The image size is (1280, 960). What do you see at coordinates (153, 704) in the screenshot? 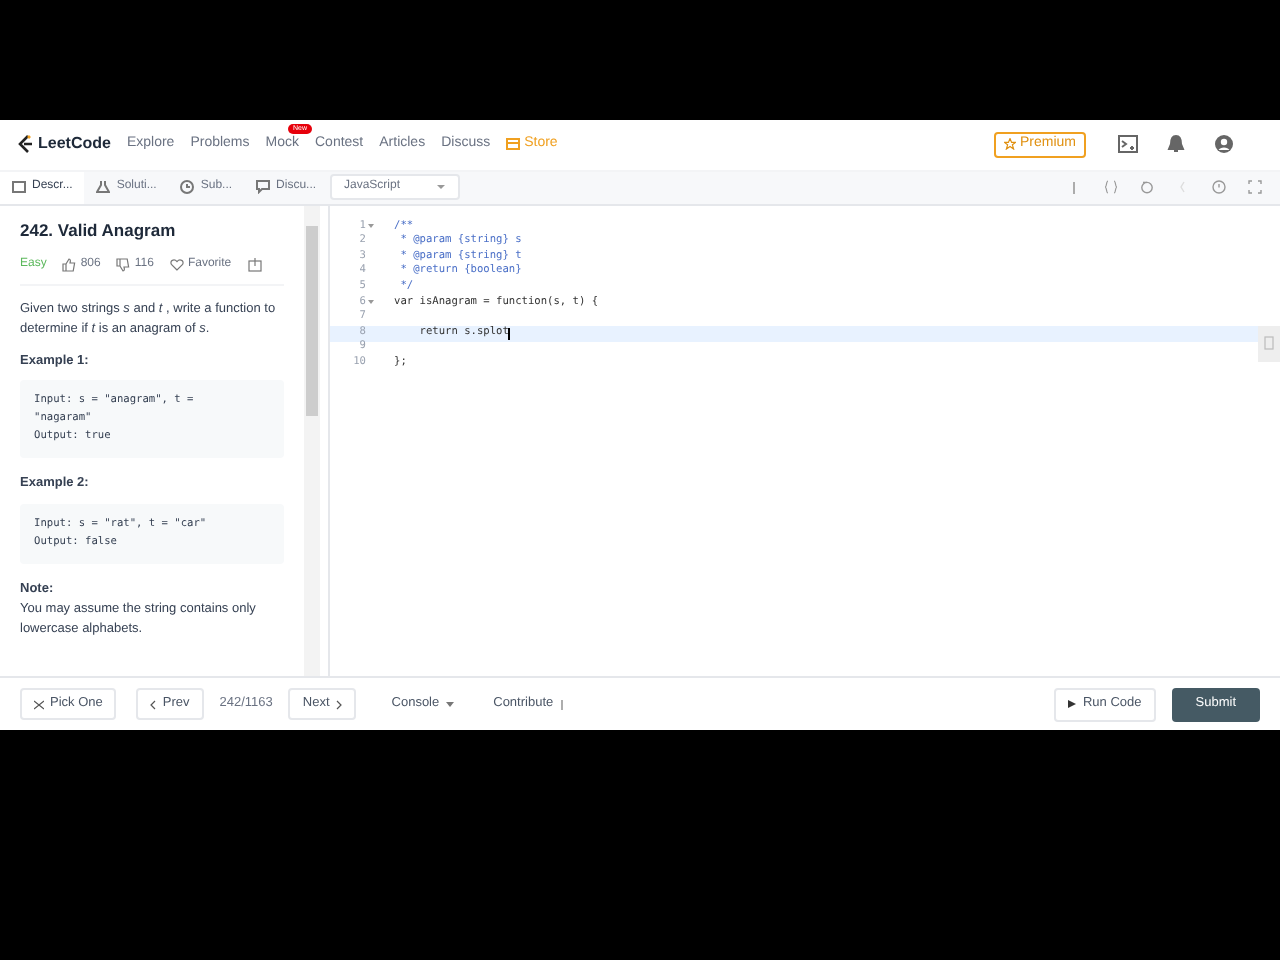
I see `chevron-left-icon` at bounding box center [153, 704].